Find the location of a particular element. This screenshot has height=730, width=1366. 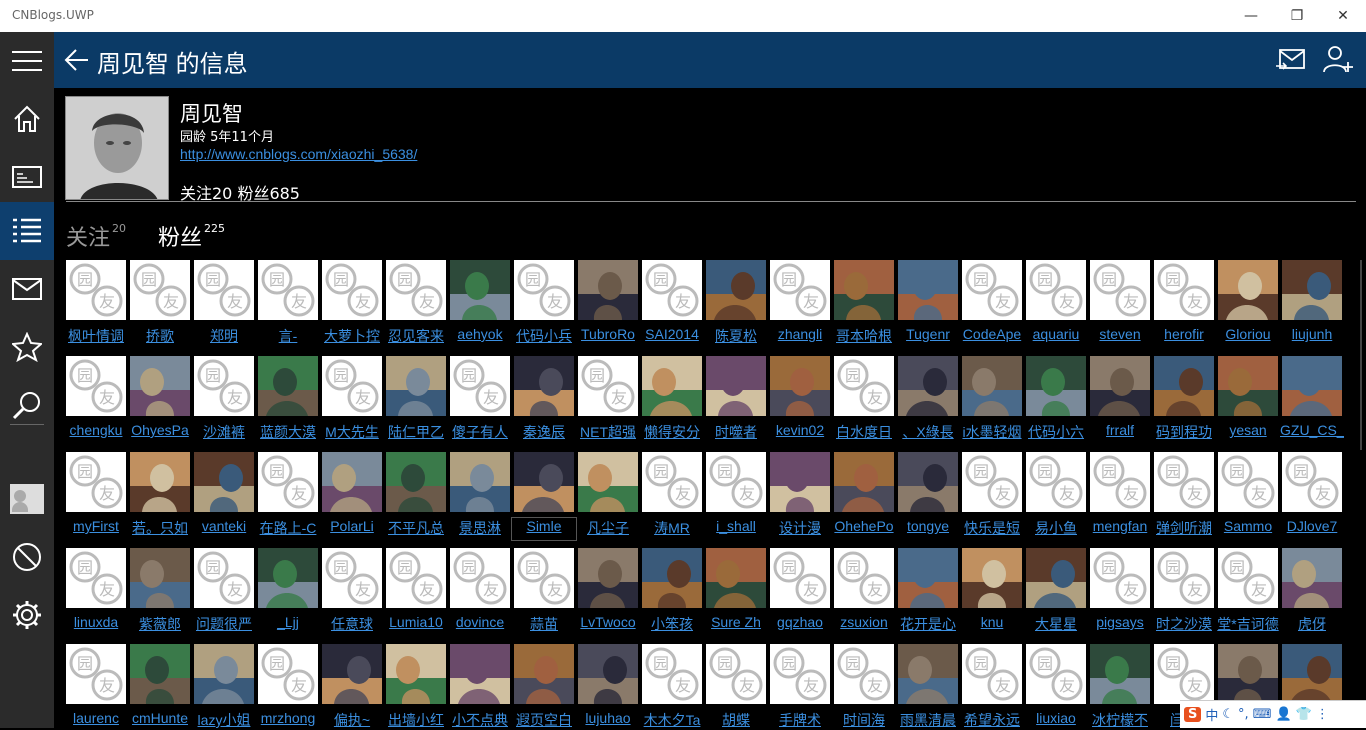

follower-name-link: 白水度日 is located at coordinates (864, 433).